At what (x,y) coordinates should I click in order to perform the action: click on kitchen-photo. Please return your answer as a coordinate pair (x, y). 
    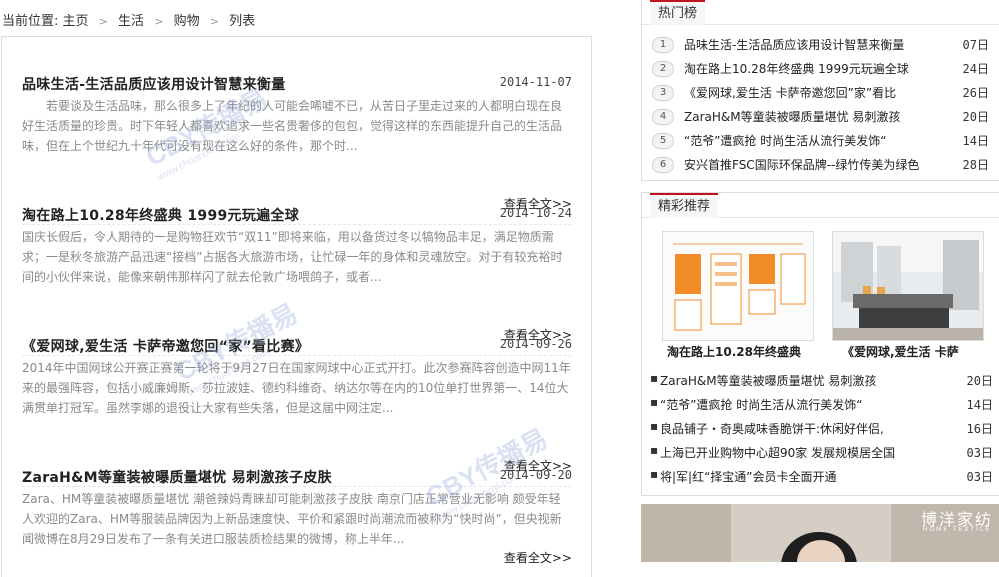
    Looking at the image, I should click on (908, 286).